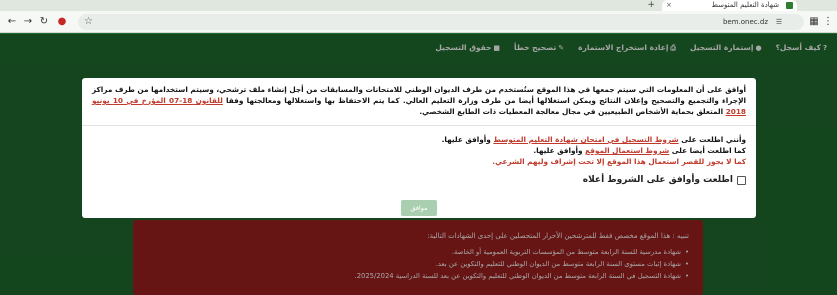  Describe the element at coordinates (418, 5) in the screenshot. I see `browser-tabstrip: + شهادة التعليم المتوسط ×` at that location.